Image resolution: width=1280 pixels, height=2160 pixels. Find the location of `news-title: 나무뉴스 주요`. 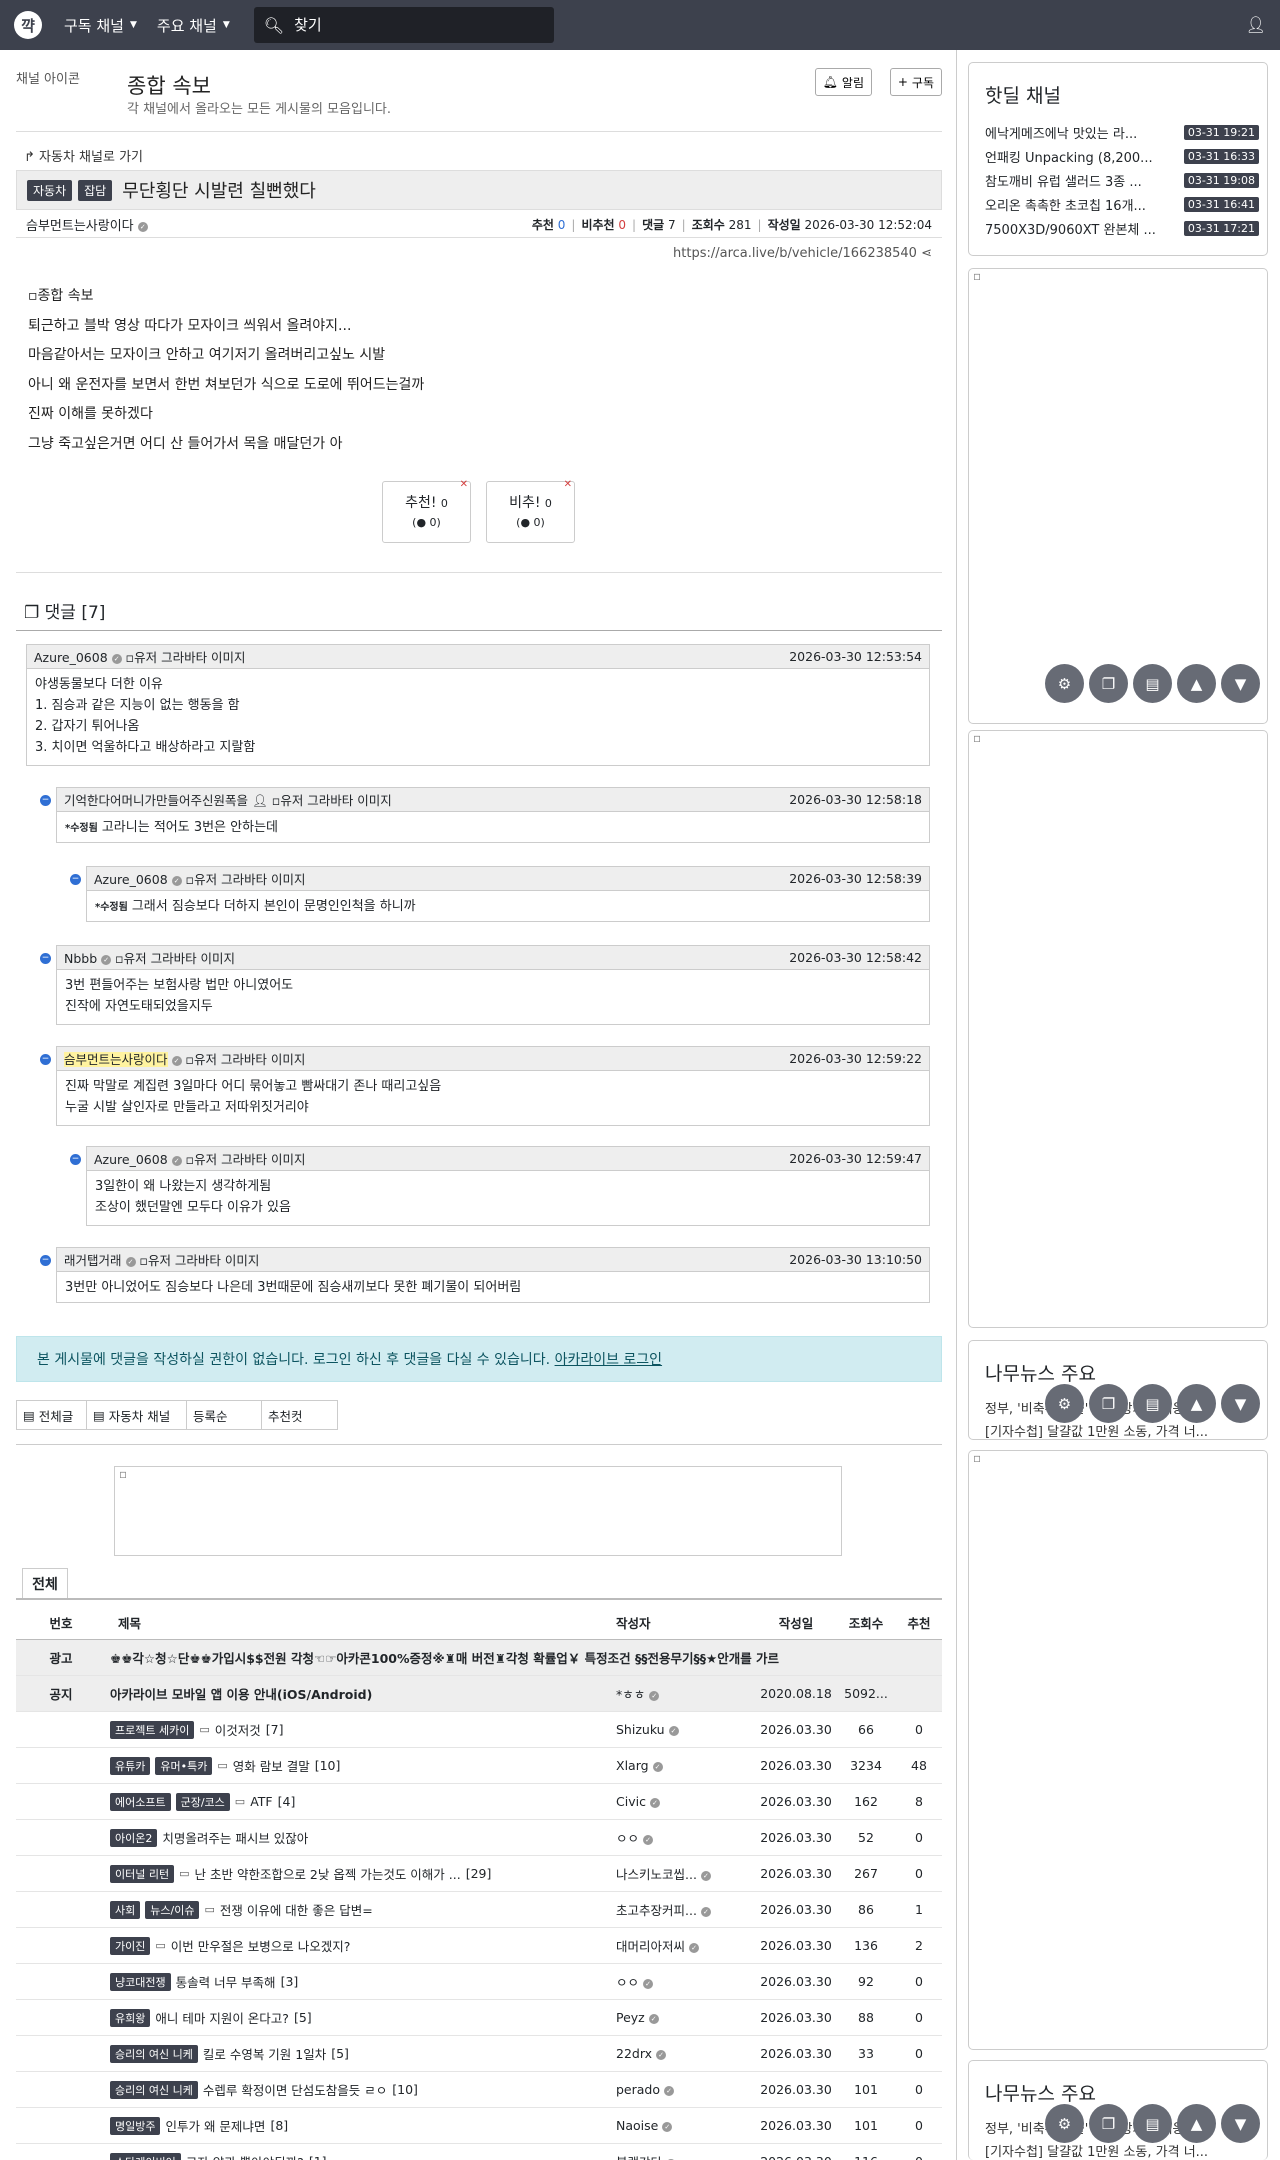

news-title: 나무뉴스 주요 is located at coordinates (1126, 1372).